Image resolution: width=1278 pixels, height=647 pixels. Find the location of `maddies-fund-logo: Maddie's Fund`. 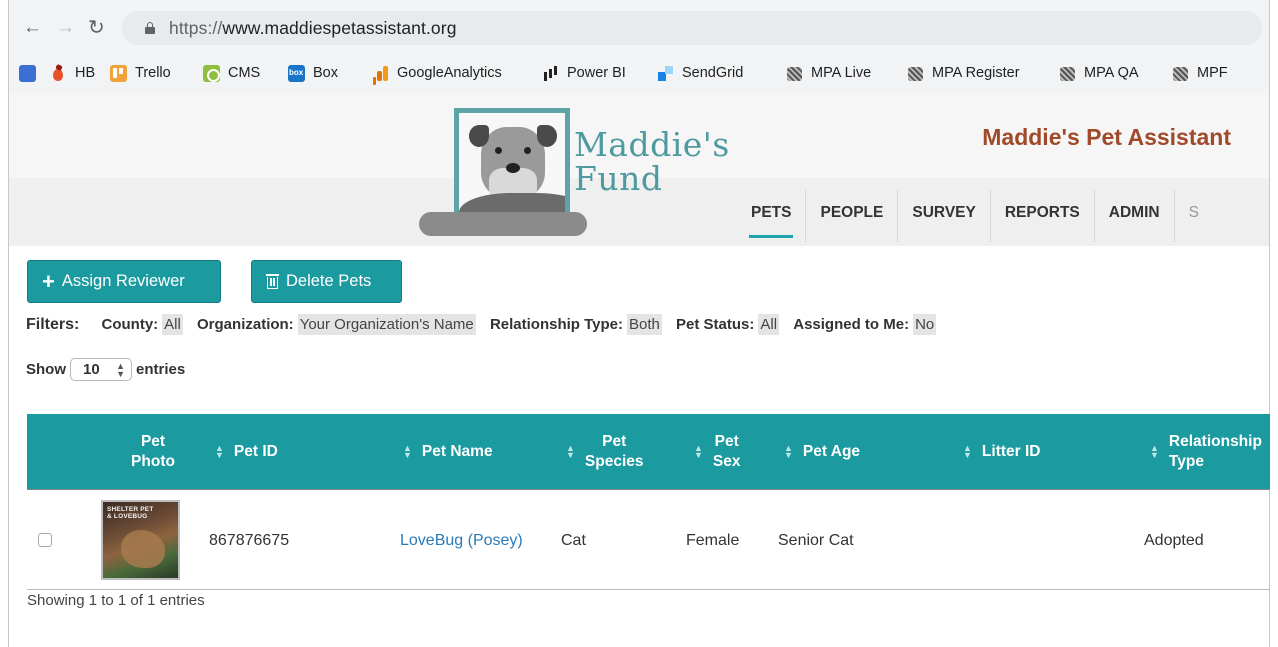

maddies-fund-logo: Maddie's Fund is located at coordinates (589, 172).